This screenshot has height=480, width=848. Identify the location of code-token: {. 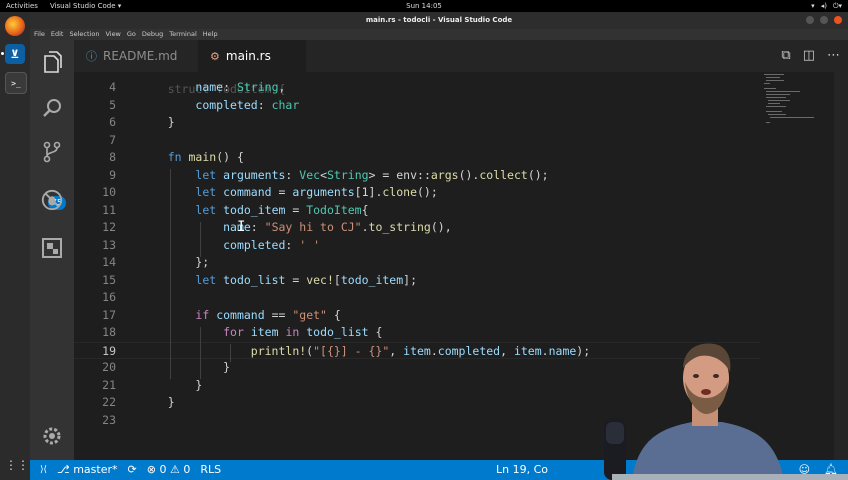
(333, 314).